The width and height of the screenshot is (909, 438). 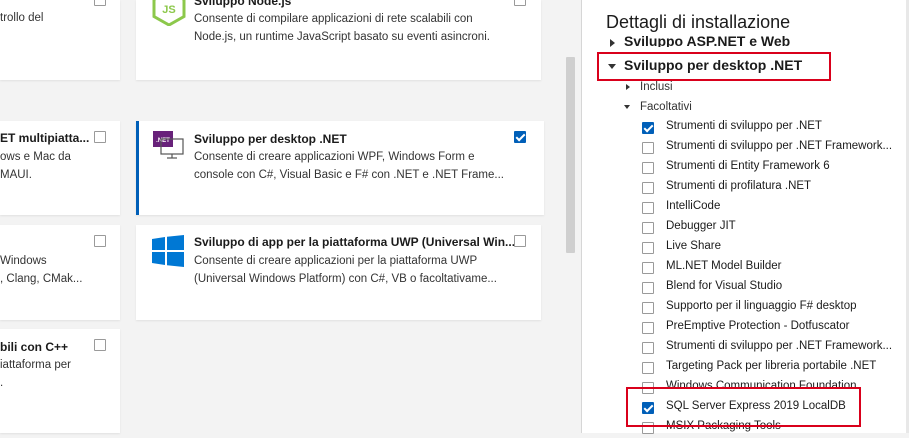 What do you see at coordinates (168, 10) in the screenshot?
I see `nodejs-badge-text: JS` at bounding box center [168, 10].